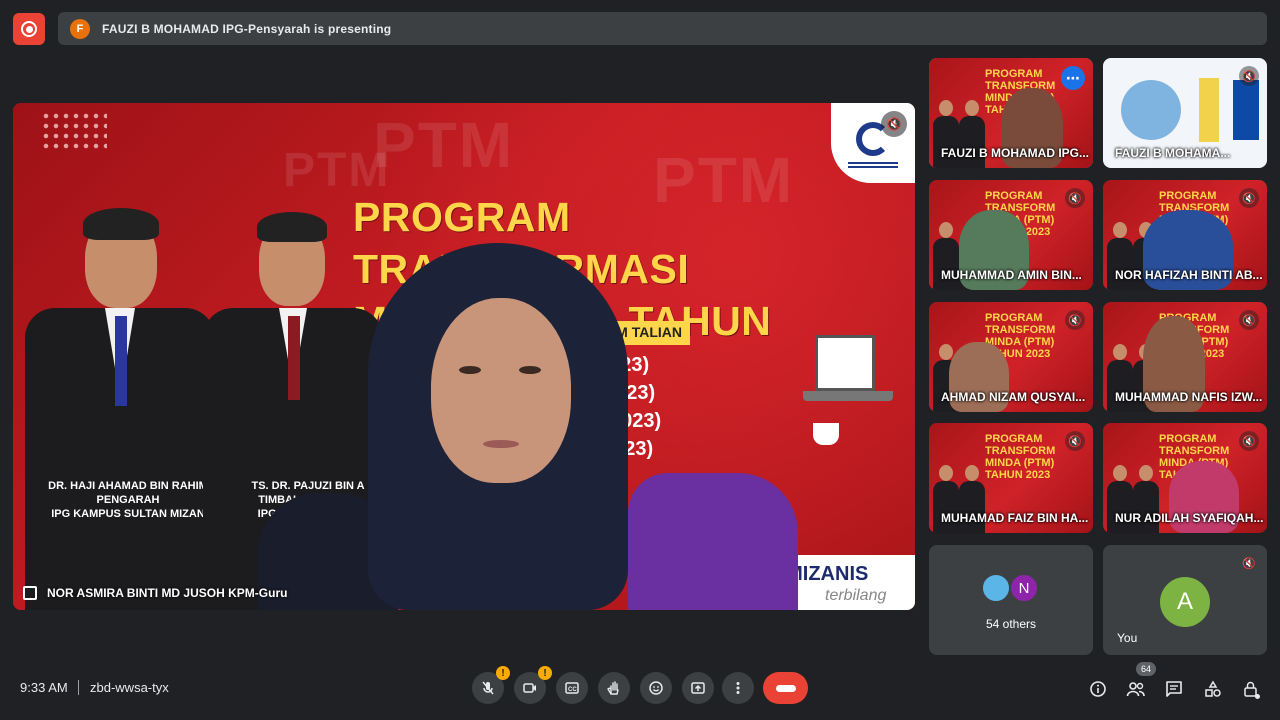 This screenshot has width=1280, height=720. I want to click on activities-icon, so click(1213, 688).